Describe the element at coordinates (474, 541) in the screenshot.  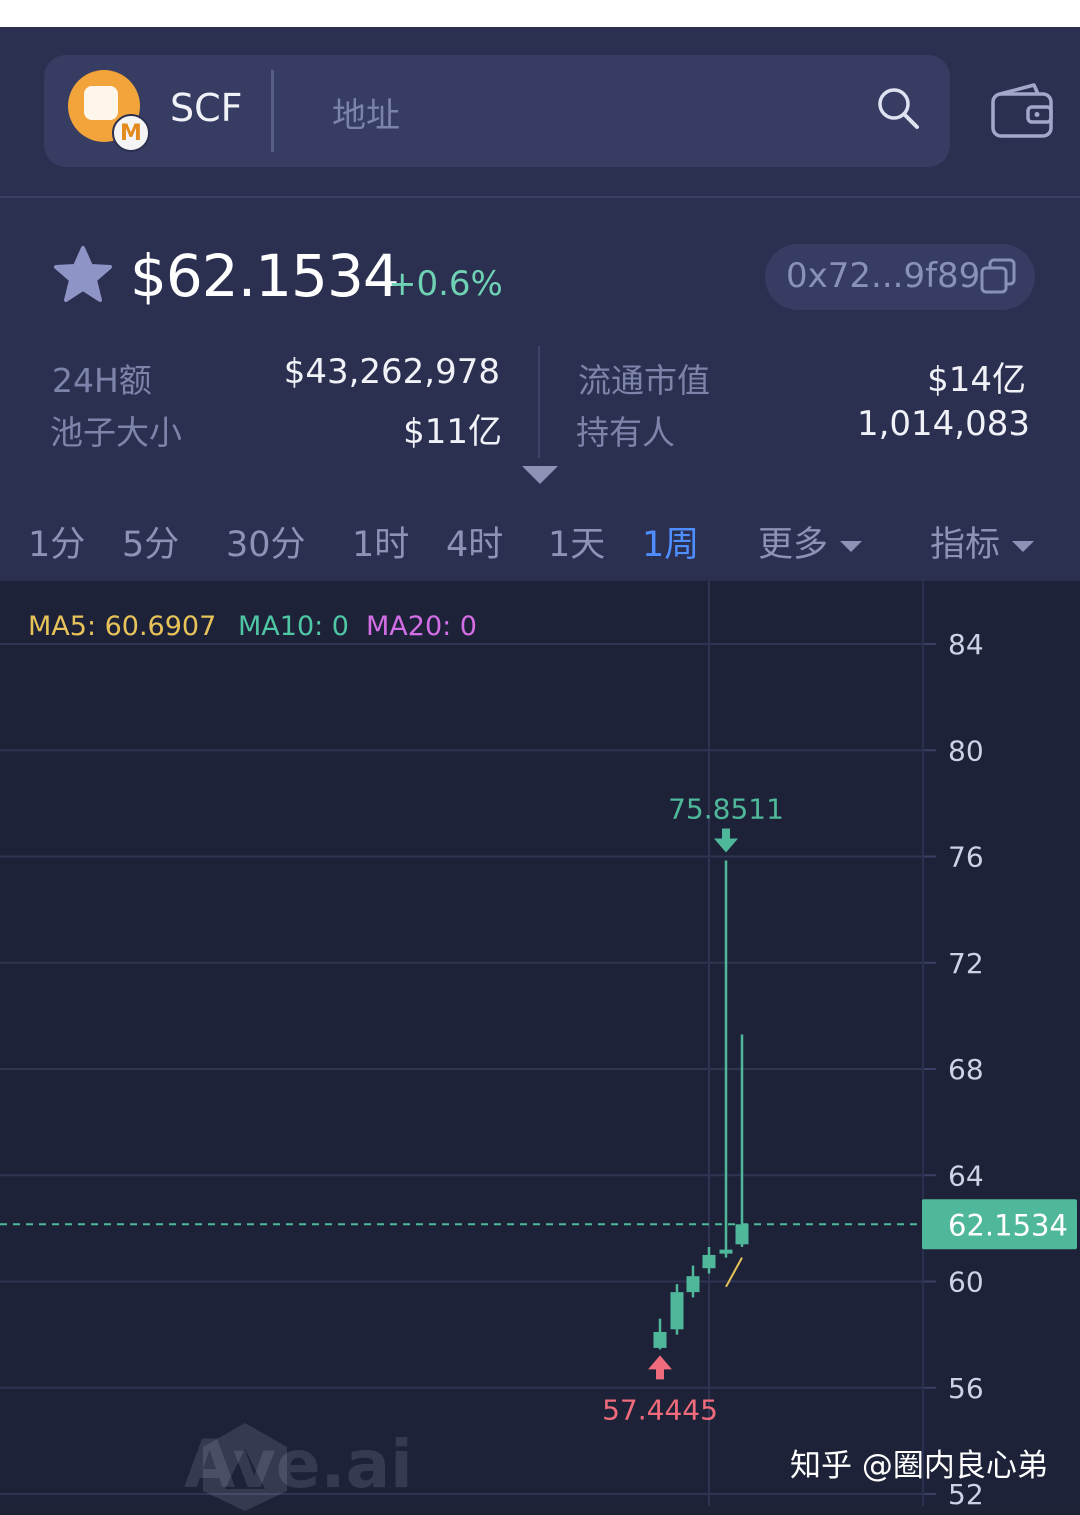
I see `tab-4h: 4时` at that location.